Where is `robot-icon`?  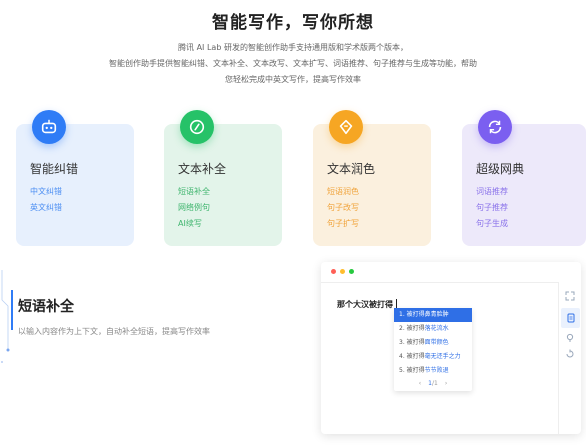 robot-icon is located at coordinates (49, 127).